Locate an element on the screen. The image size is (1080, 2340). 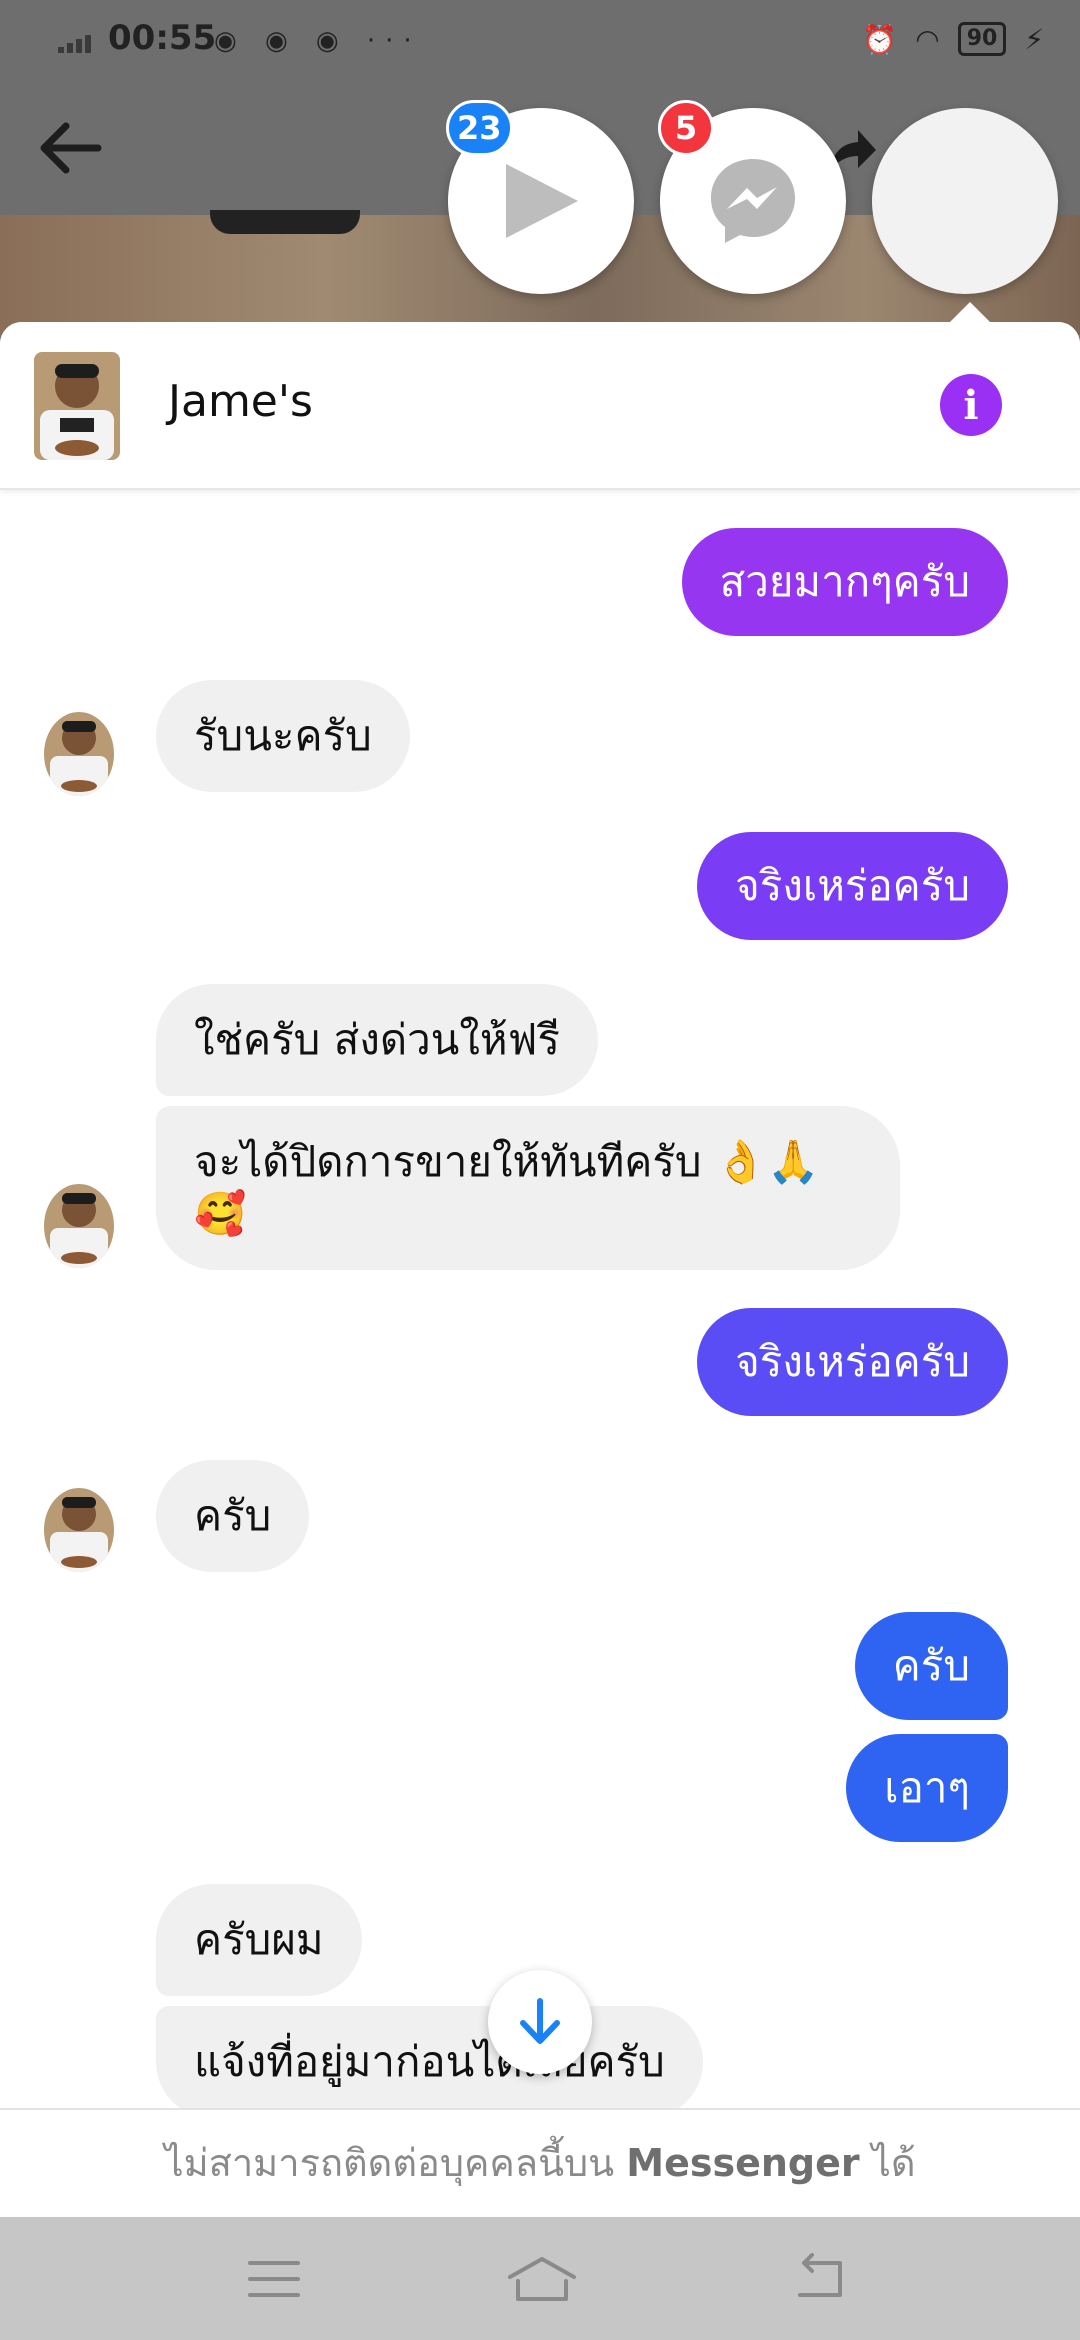
battery-icon: 90 is located at coordinates (982, 39).